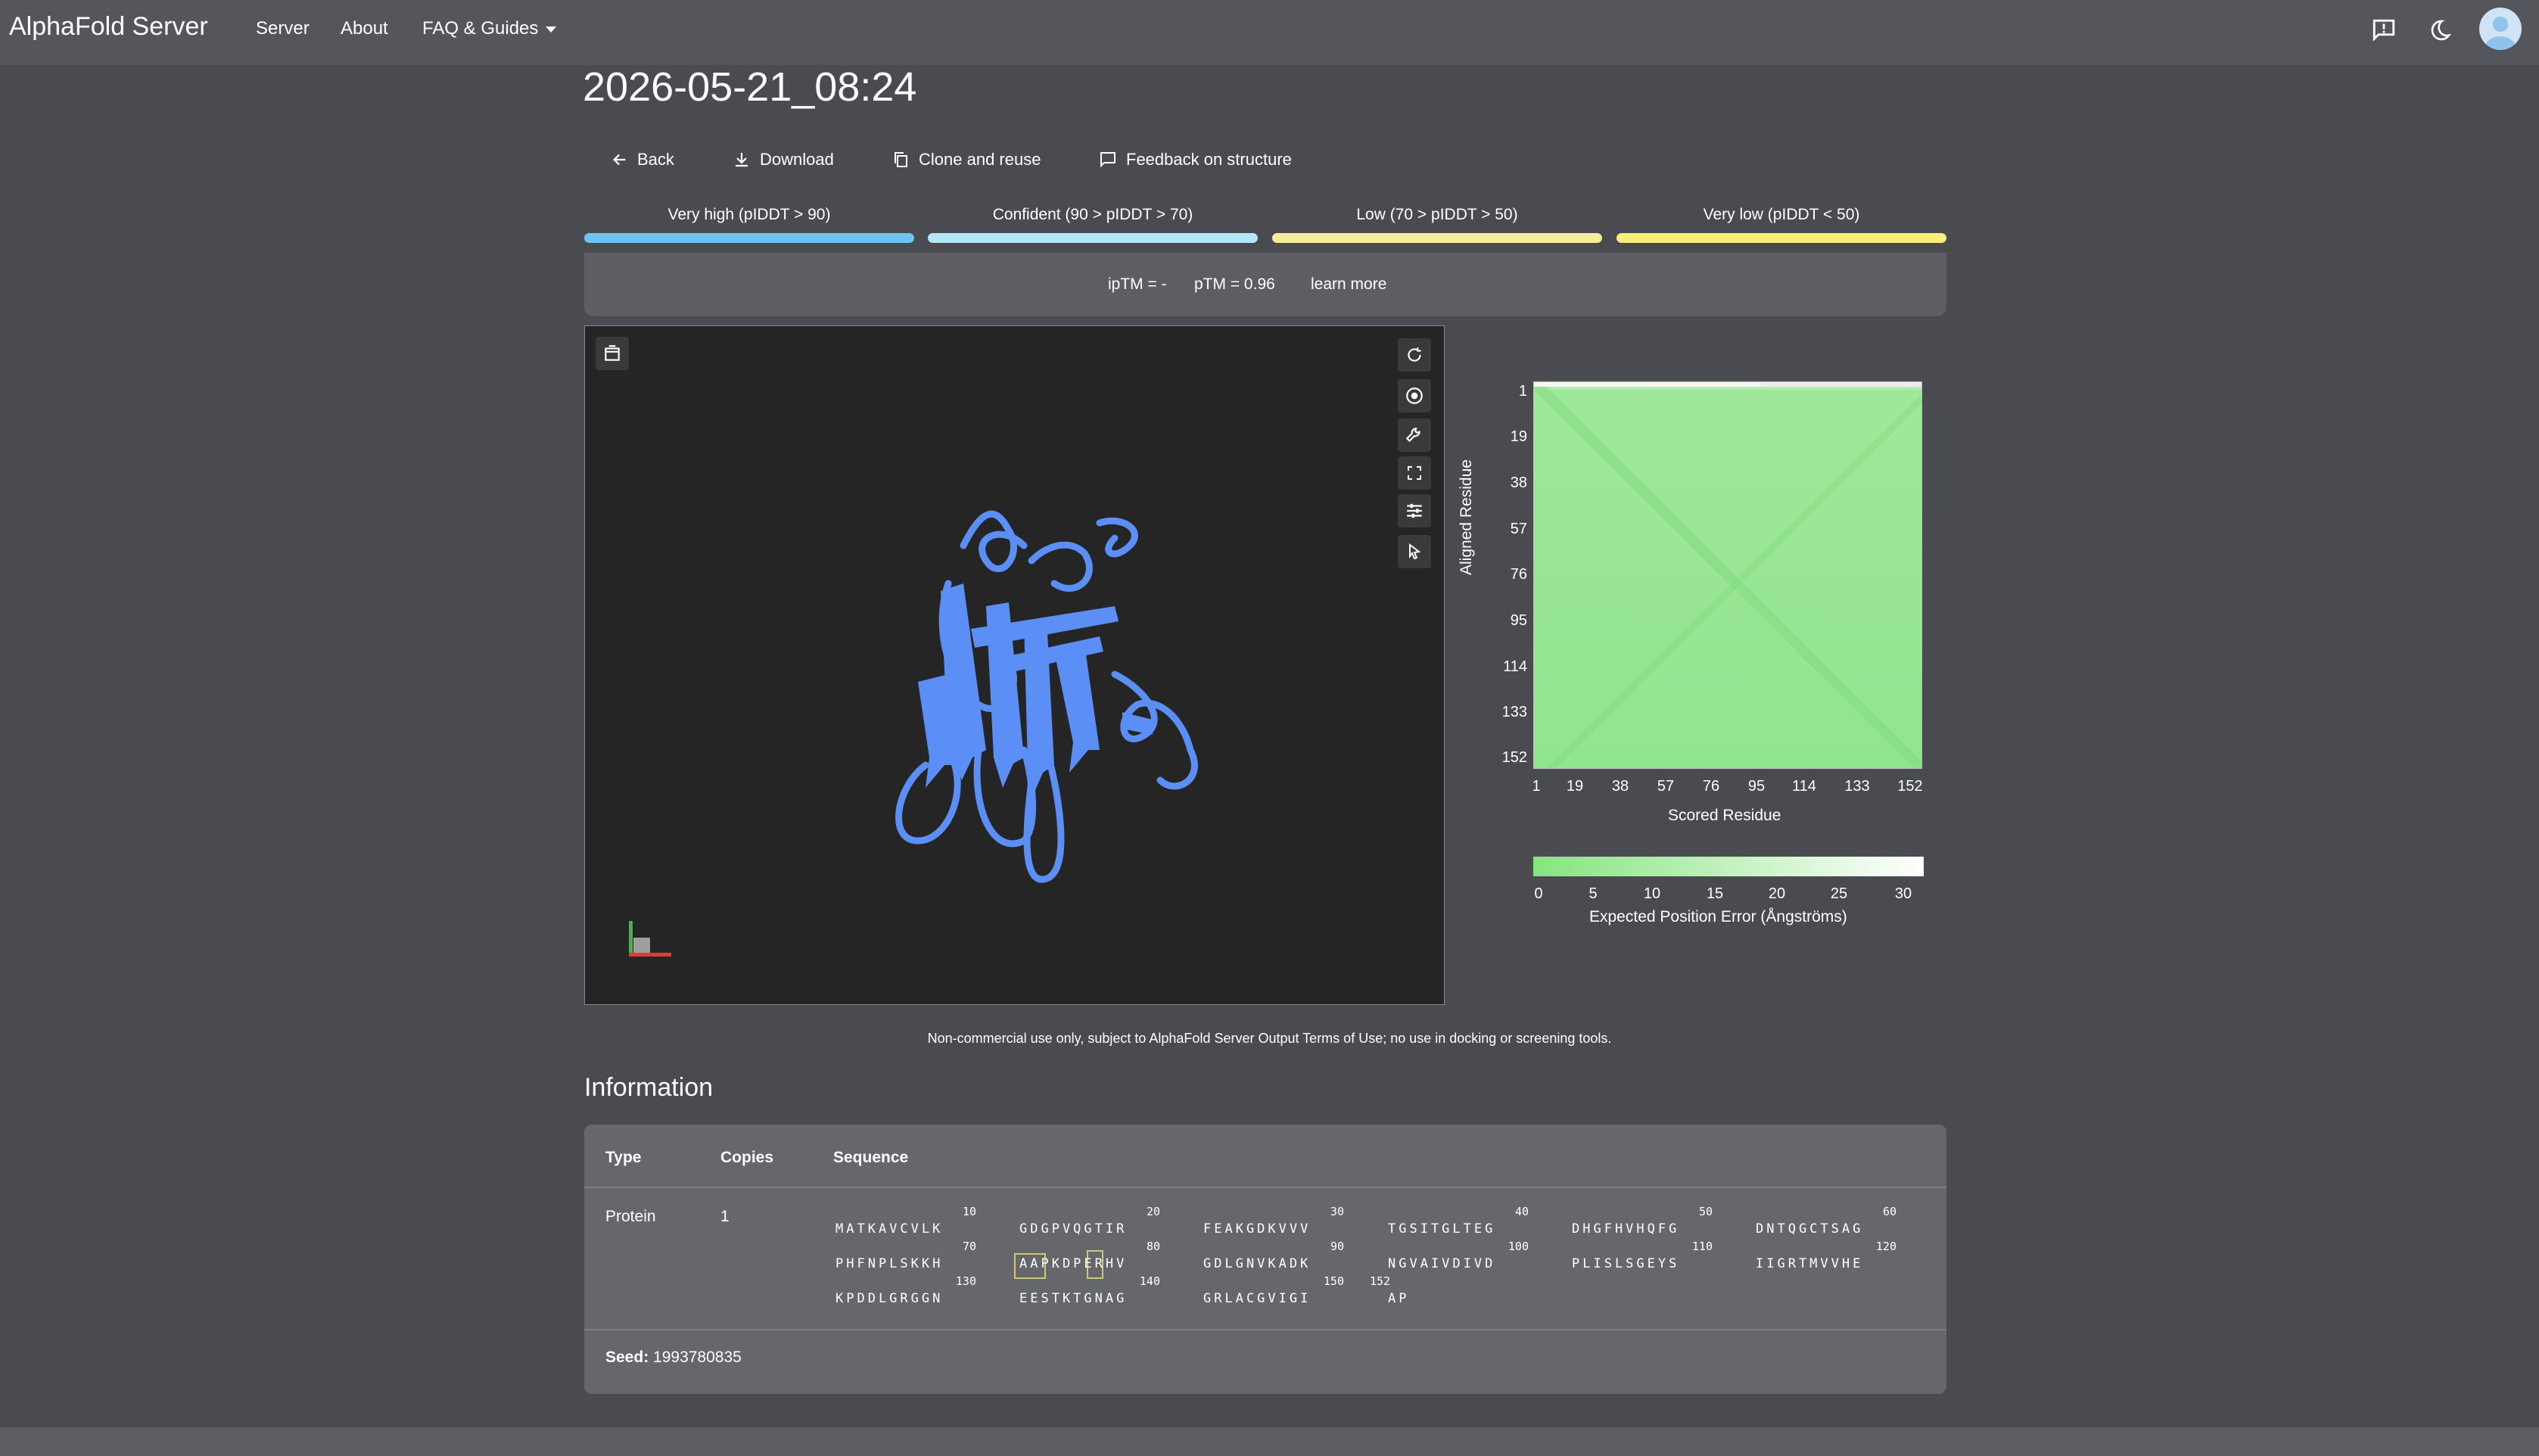 Image resolution: width=2539 pixels, height=1456 pixels. What do you see at coordinates (1466, 517) in the screenshot?
I see `pae-y-axis-label: Aligned Residue` at bounding box center [1466, 517].